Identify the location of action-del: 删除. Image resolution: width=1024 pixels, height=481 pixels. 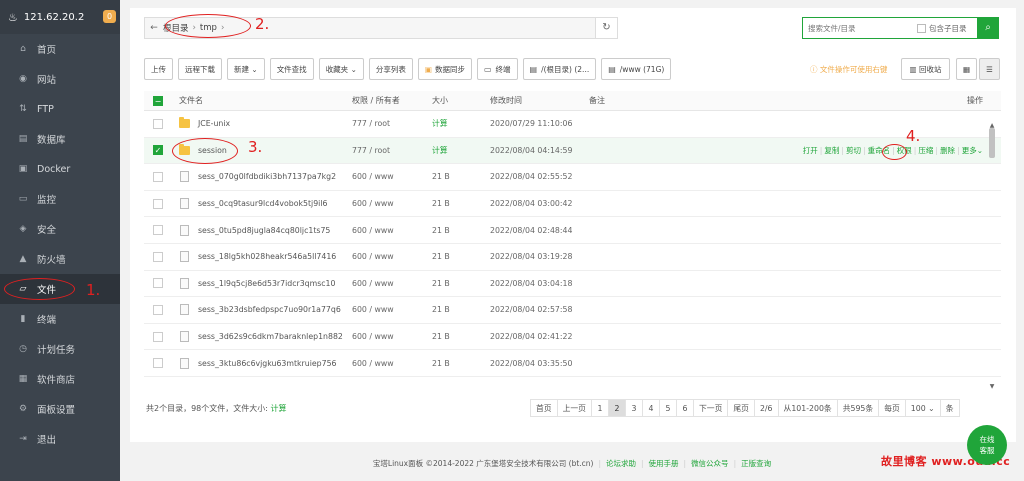
(947, 150).